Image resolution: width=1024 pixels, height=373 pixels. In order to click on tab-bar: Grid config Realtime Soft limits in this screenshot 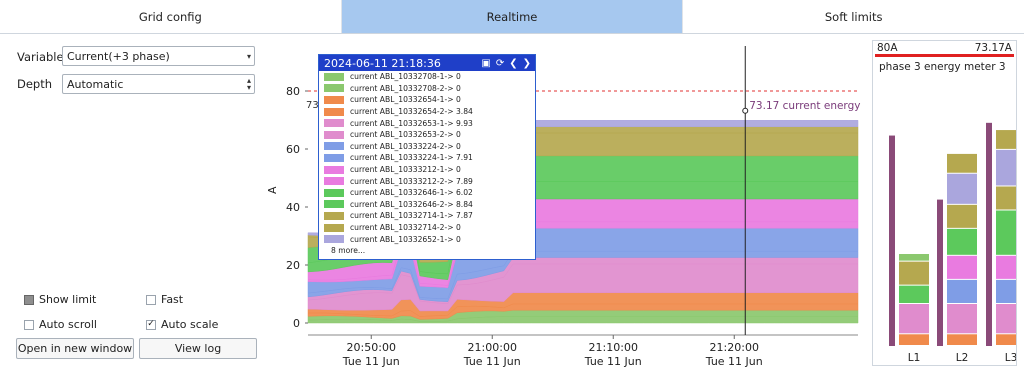, I will do `click(512, 17)`.